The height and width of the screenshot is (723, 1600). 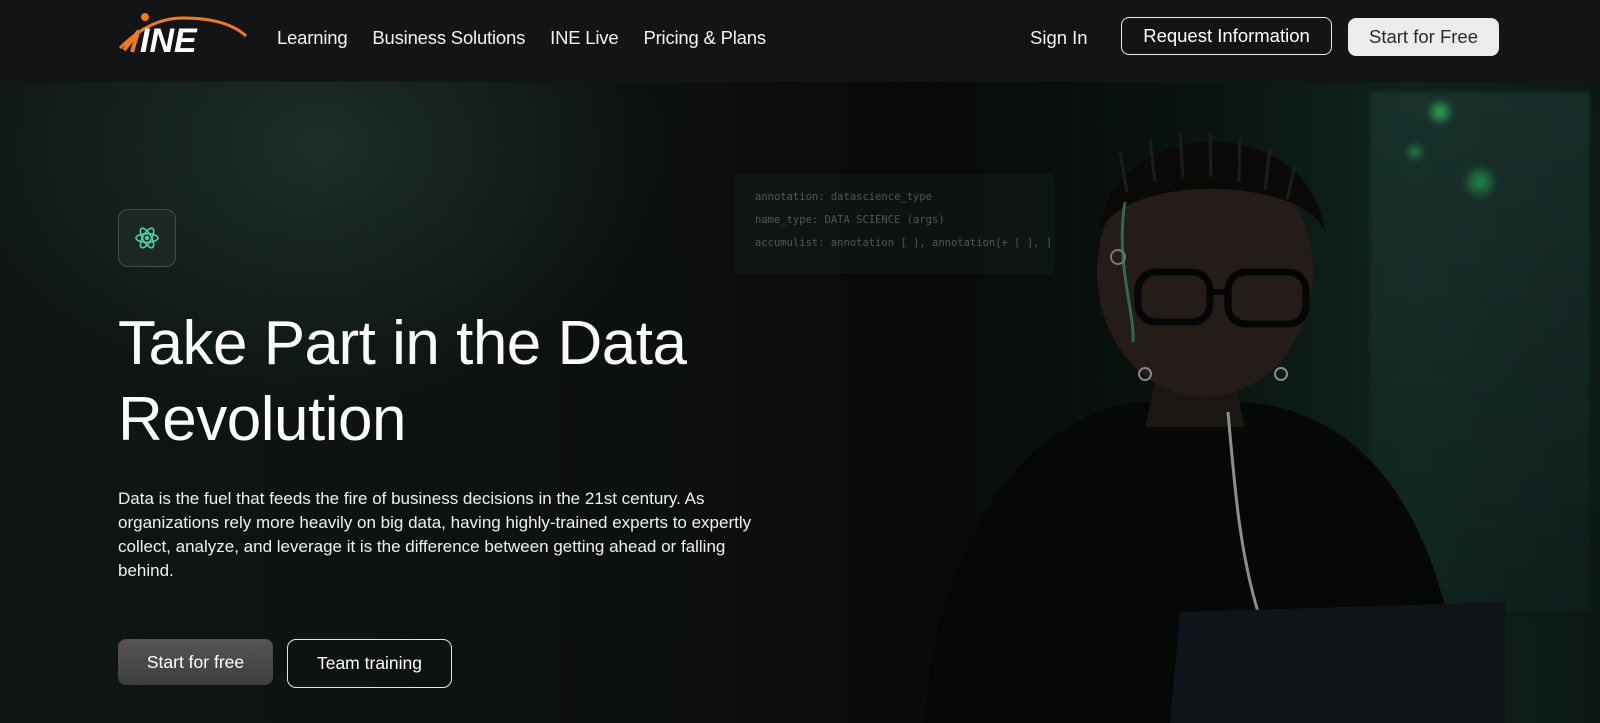 What do you see at coordinates (369, 663) in the screenshot?
I see `team-training-button: Team training` at bounding box center [369, 663].